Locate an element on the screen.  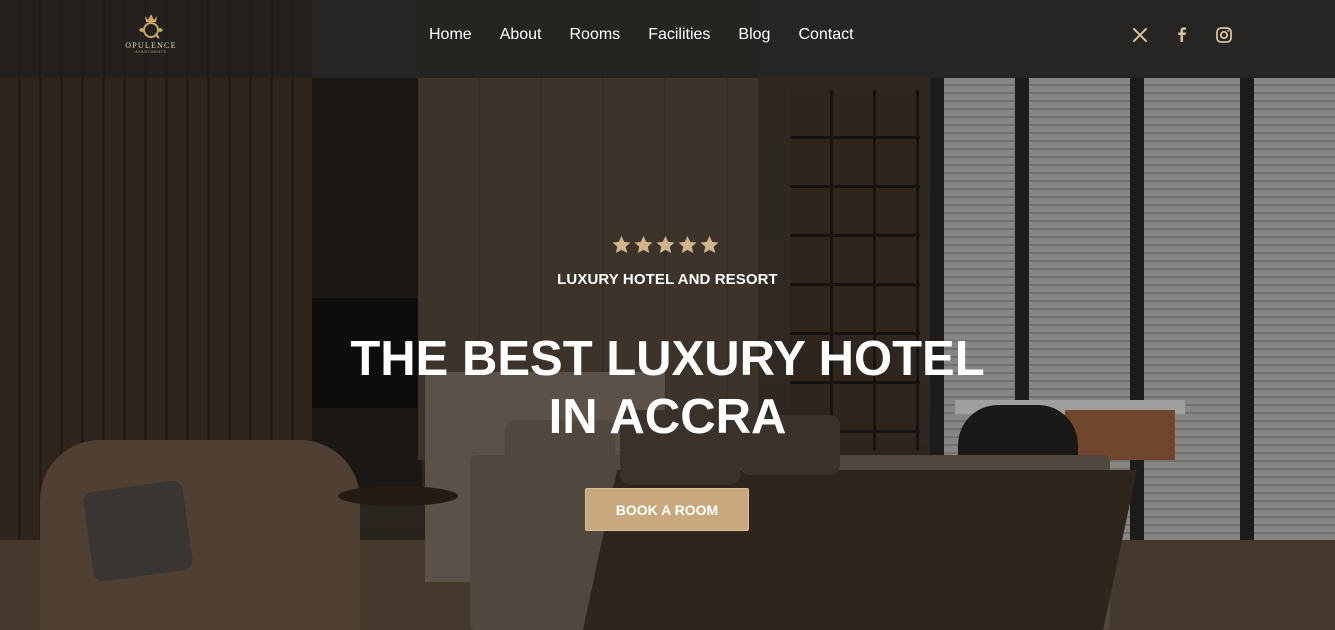
rating-stars is located at coordinates (665, 245).